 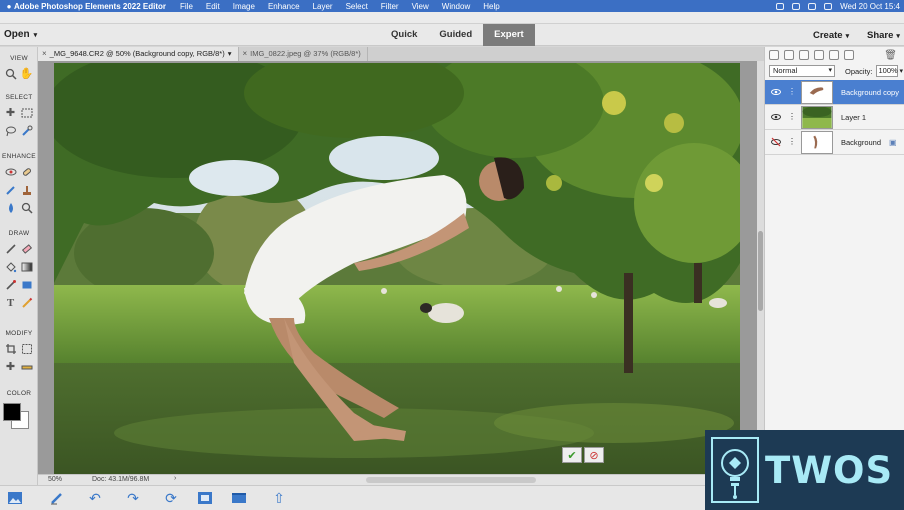 I want to click on type-tool-icon: T, so click(x=10, y=302).